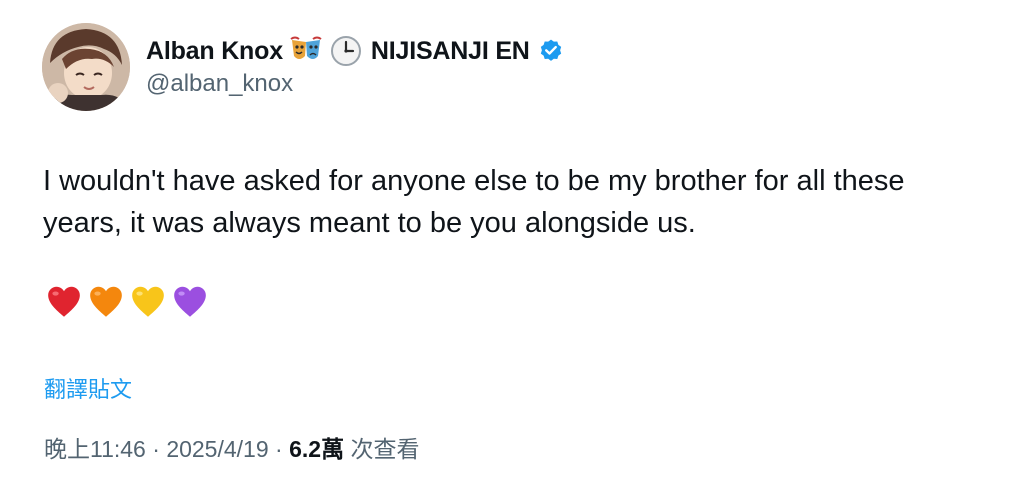  Describe the element at coordinates (86, 67) in the screenshot. I see `avatar` at that location.